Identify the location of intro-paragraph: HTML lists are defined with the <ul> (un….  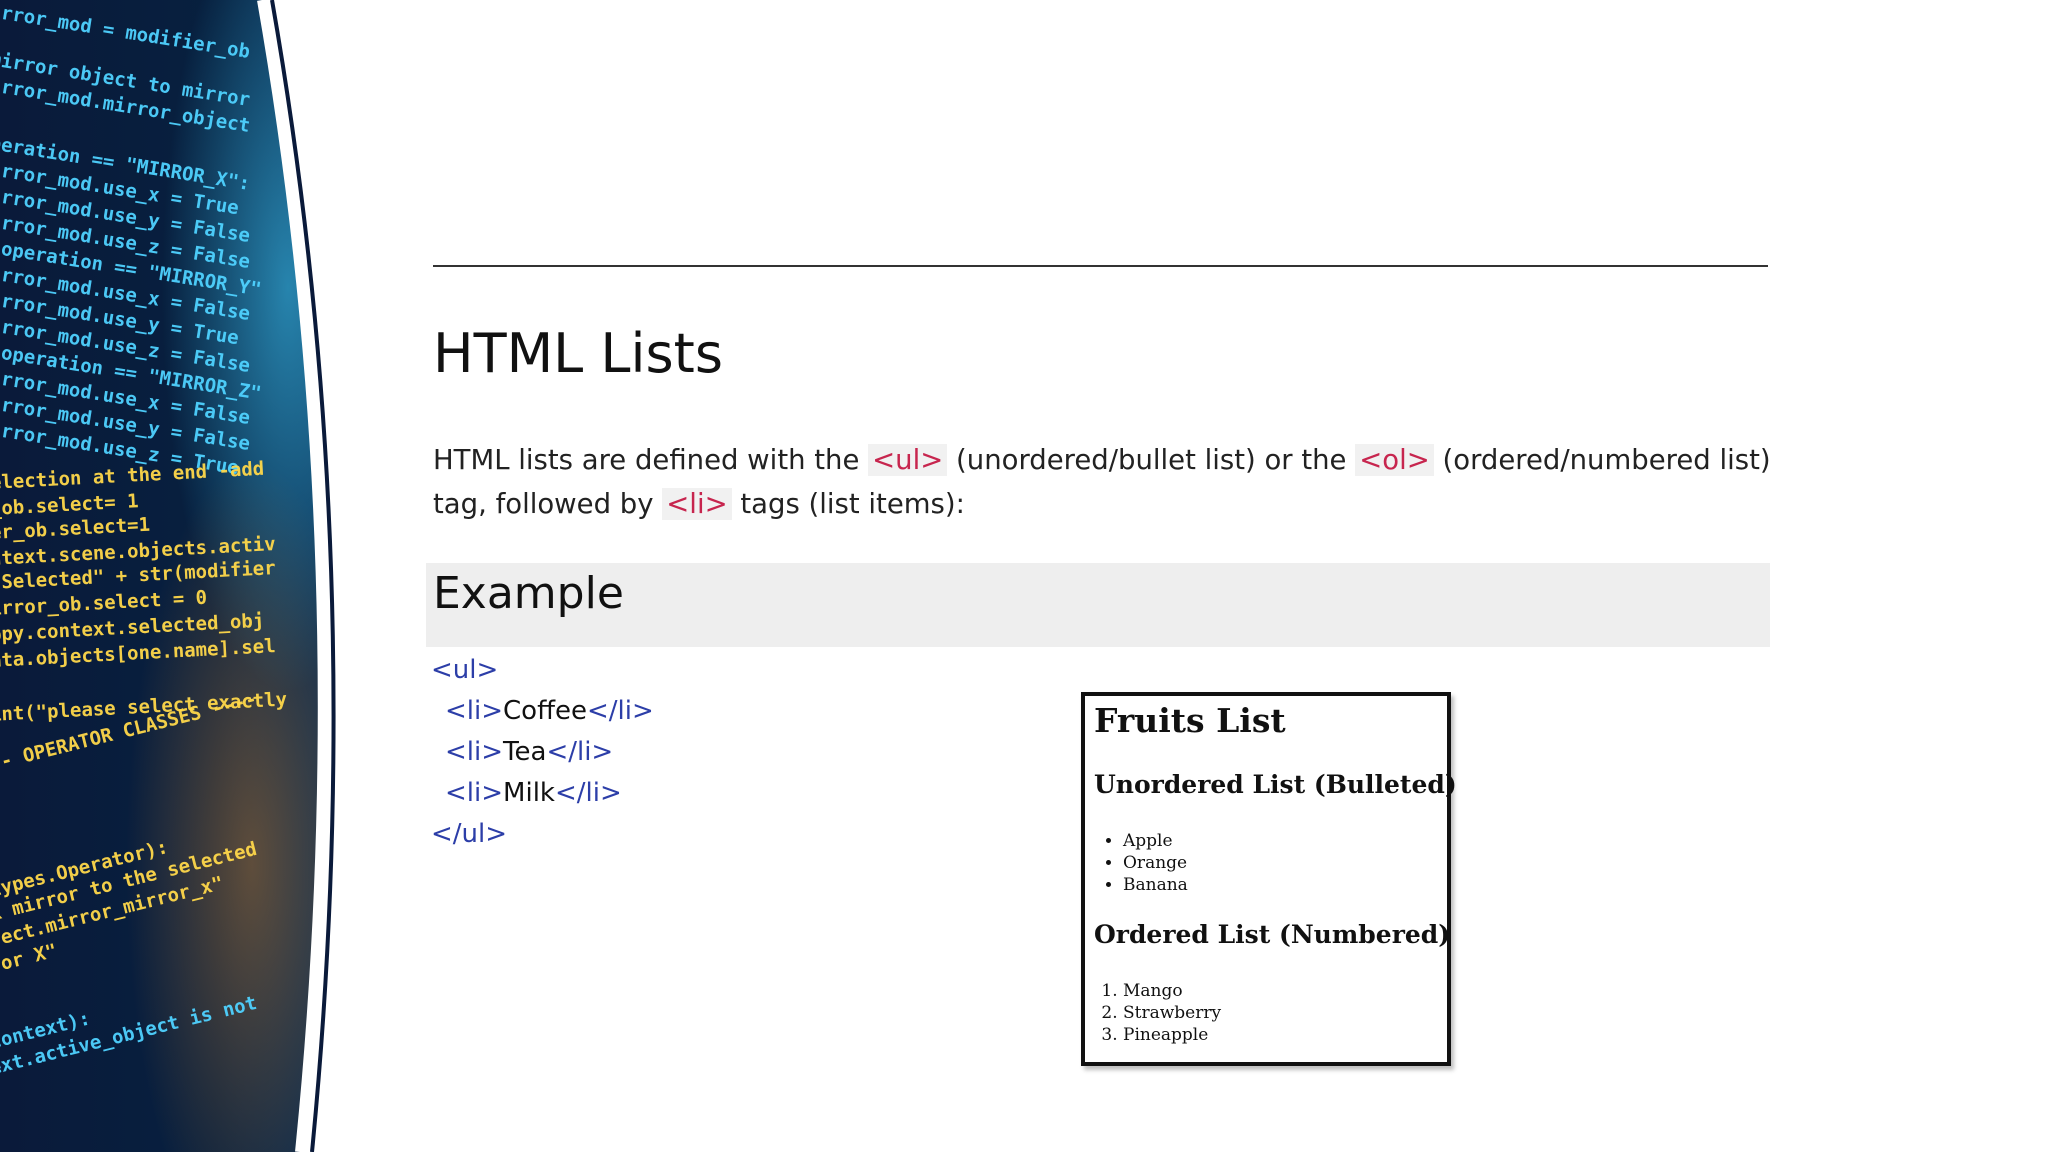
(1108, 482).